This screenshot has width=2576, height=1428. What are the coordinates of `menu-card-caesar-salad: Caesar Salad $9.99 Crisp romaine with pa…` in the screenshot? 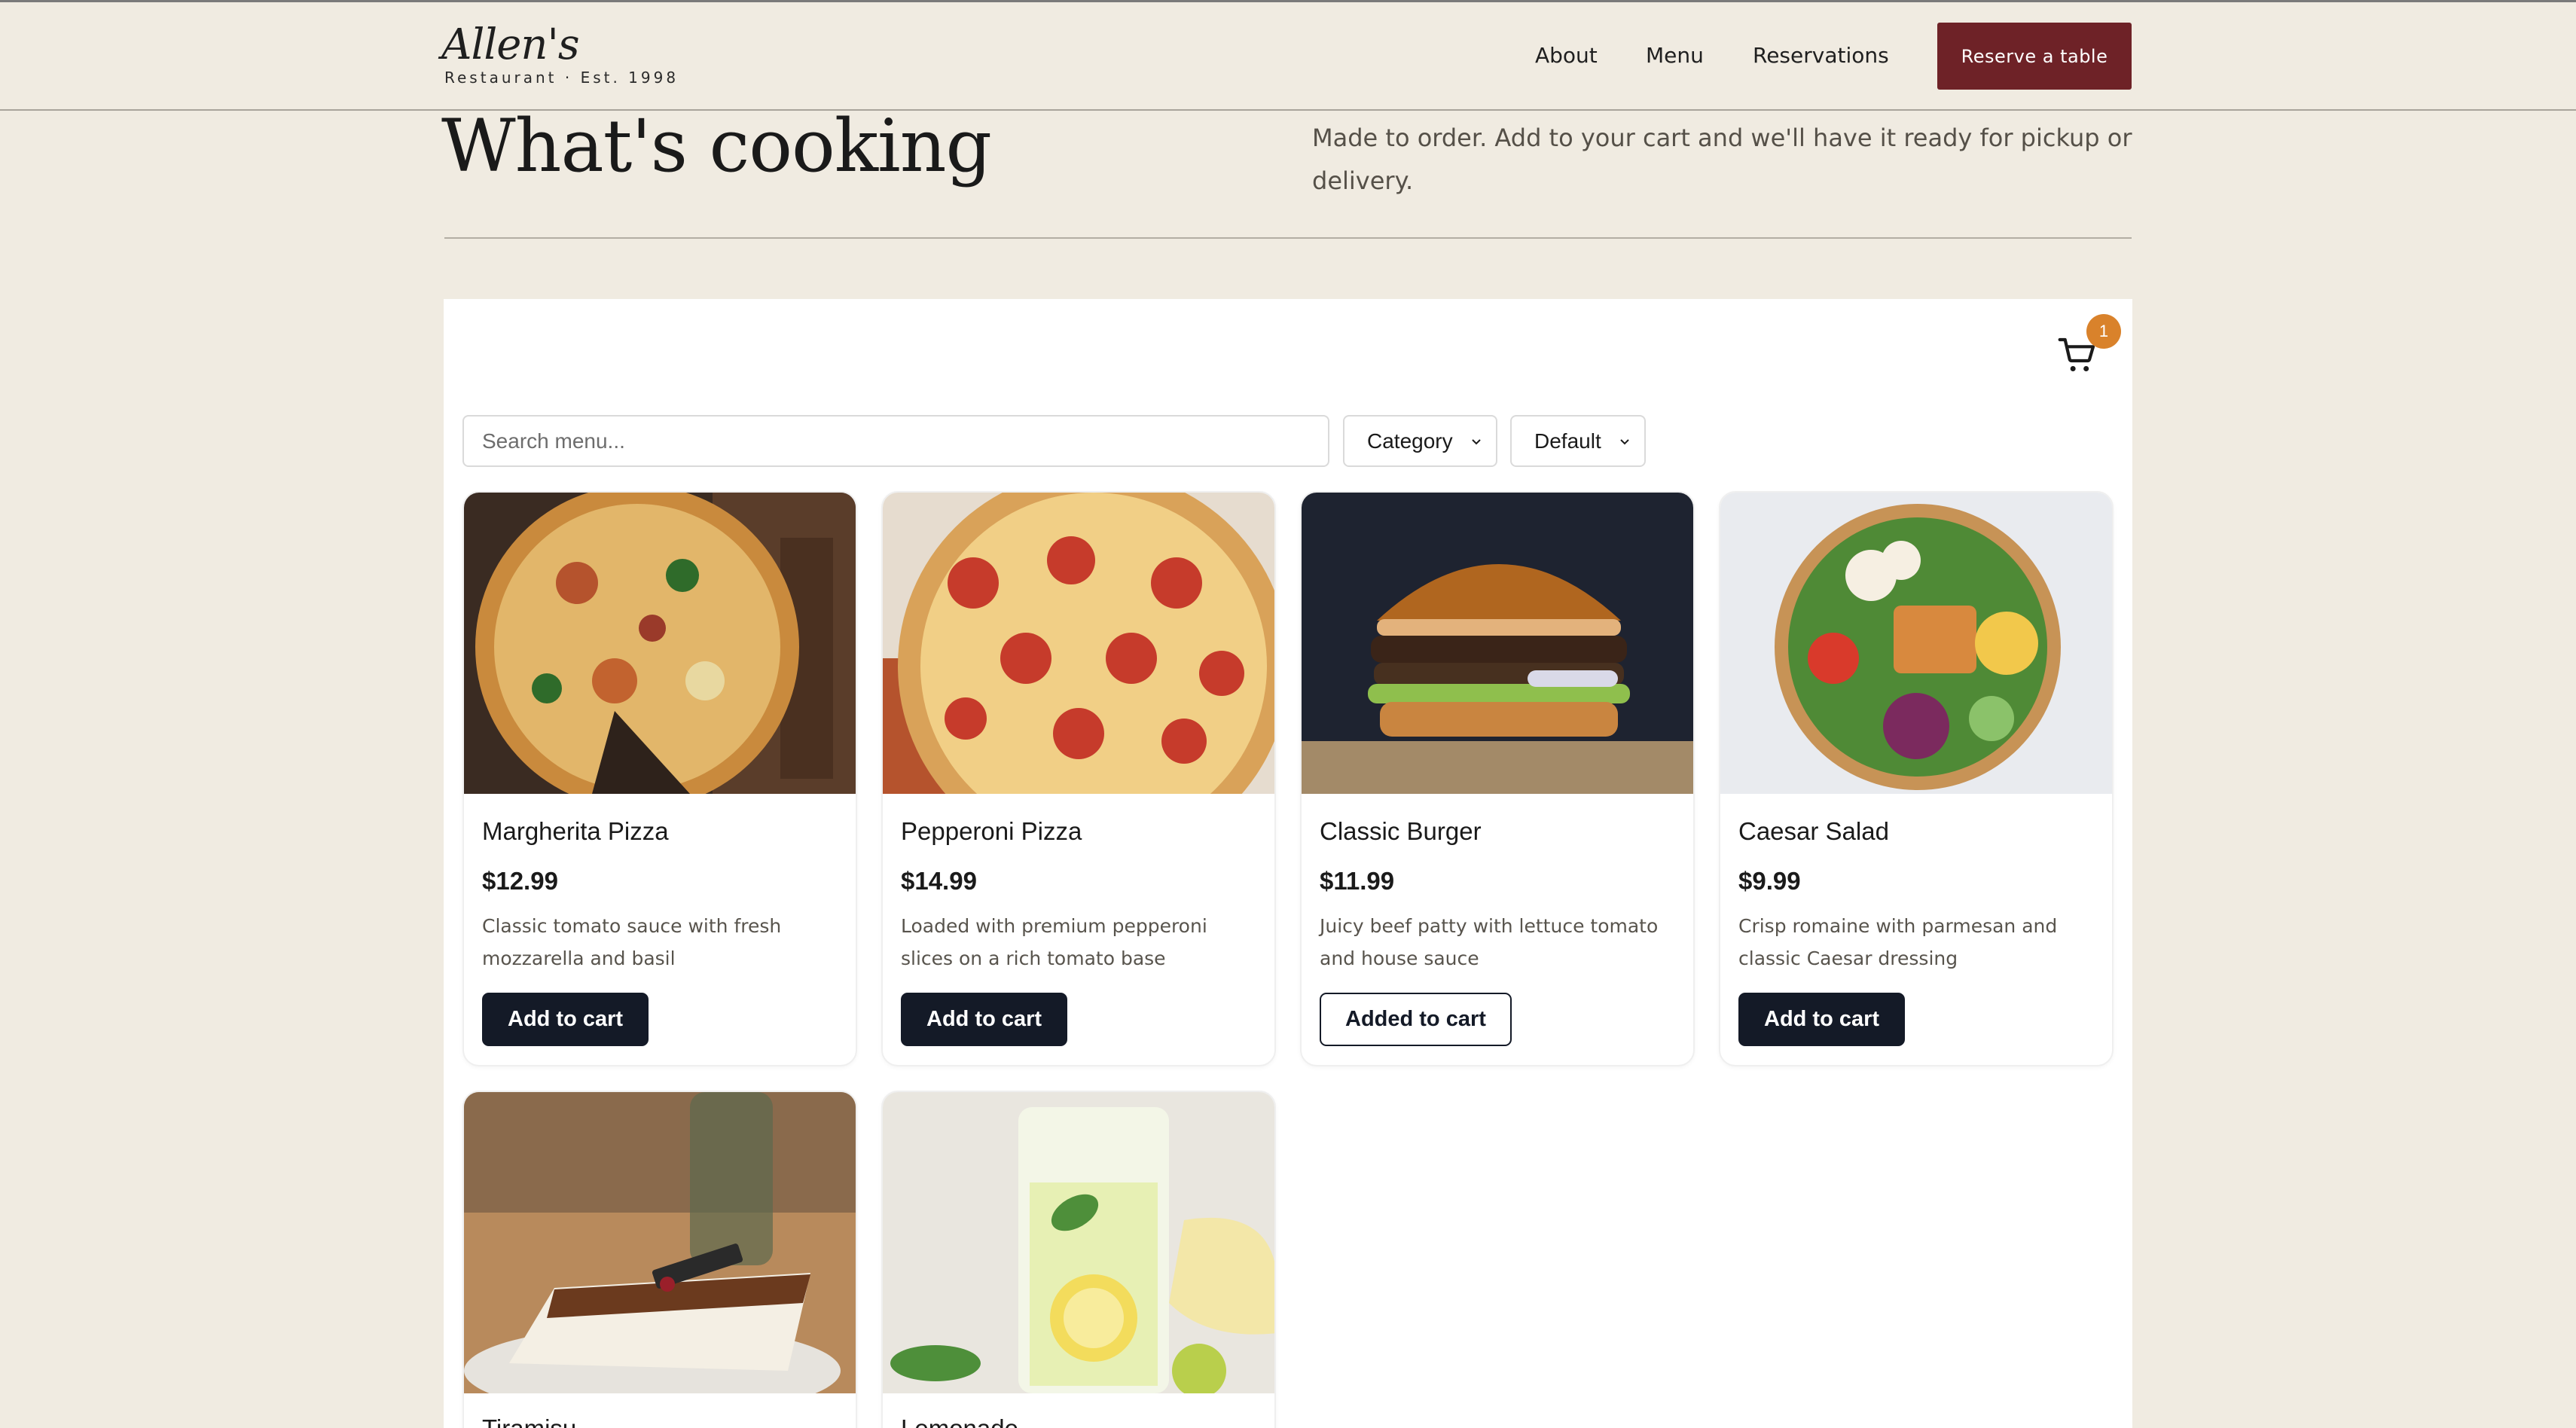 It's located at (1917, 779).